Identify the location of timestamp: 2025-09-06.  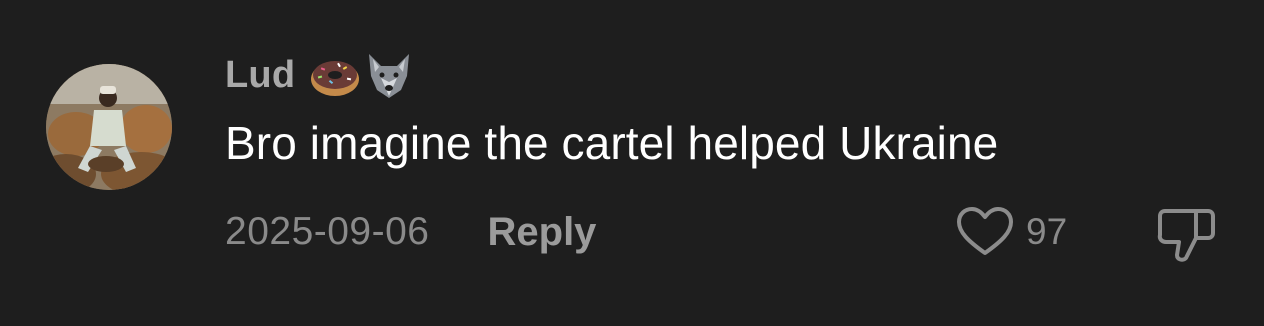
(327, 231).